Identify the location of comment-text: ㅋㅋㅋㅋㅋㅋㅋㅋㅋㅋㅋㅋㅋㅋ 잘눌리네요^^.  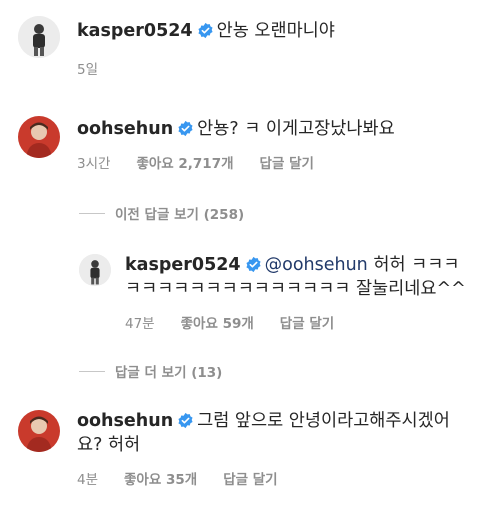
(295, 289).